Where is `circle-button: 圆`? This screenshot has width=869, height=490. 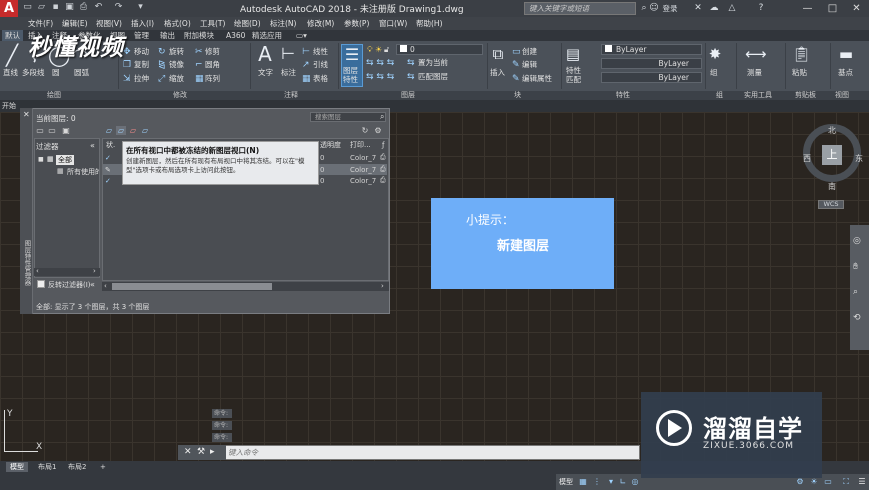
circle-button: 圆 is located at coordinates (56, 73).